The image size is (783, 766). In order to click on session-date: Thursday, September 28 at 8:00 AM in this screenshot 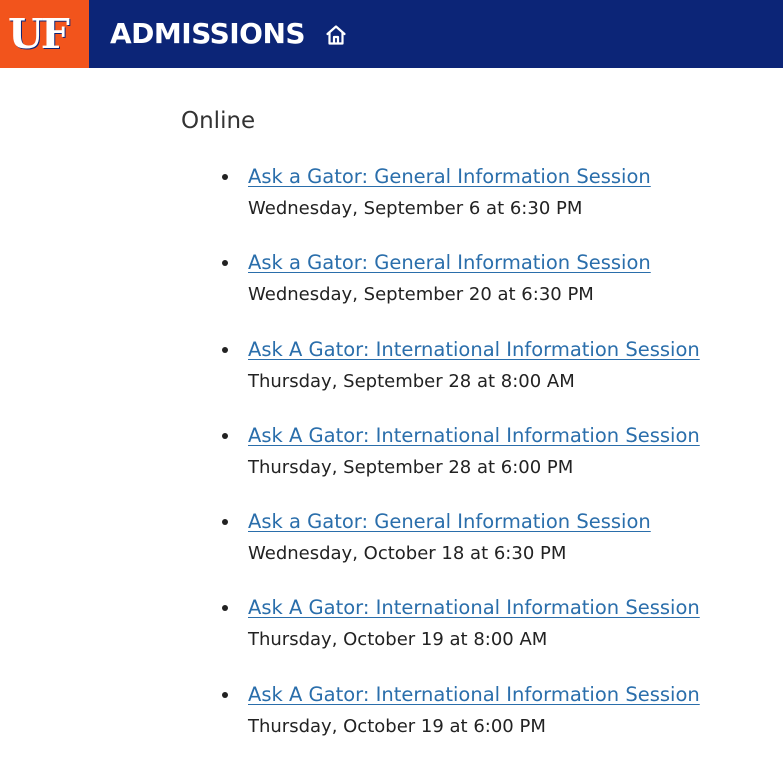, I will do `click(411, 381)`.